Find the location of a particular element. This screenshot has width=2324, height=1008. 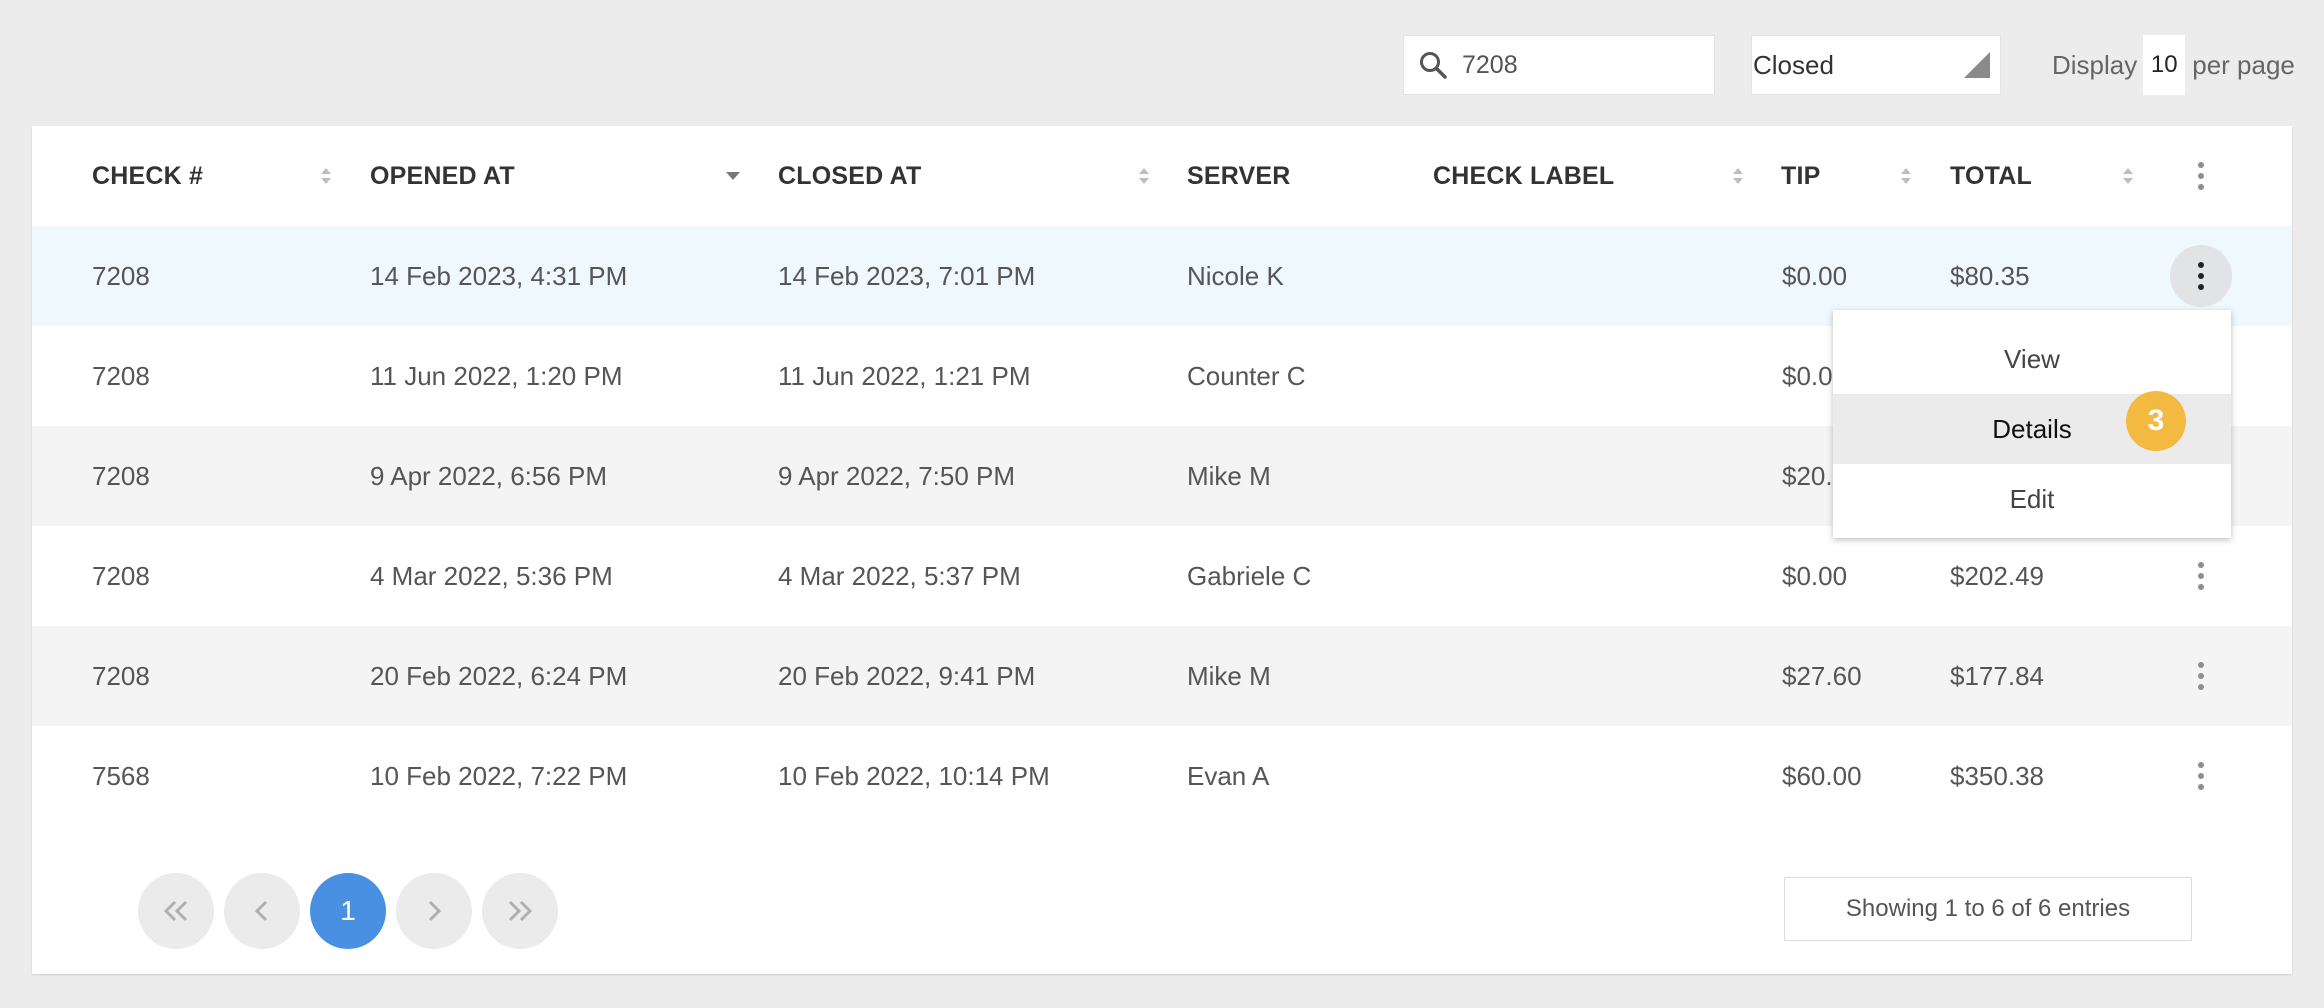

cell-closed-at: 20 Feb 2022, 9:41 PM is located at coordinates (907, 675).